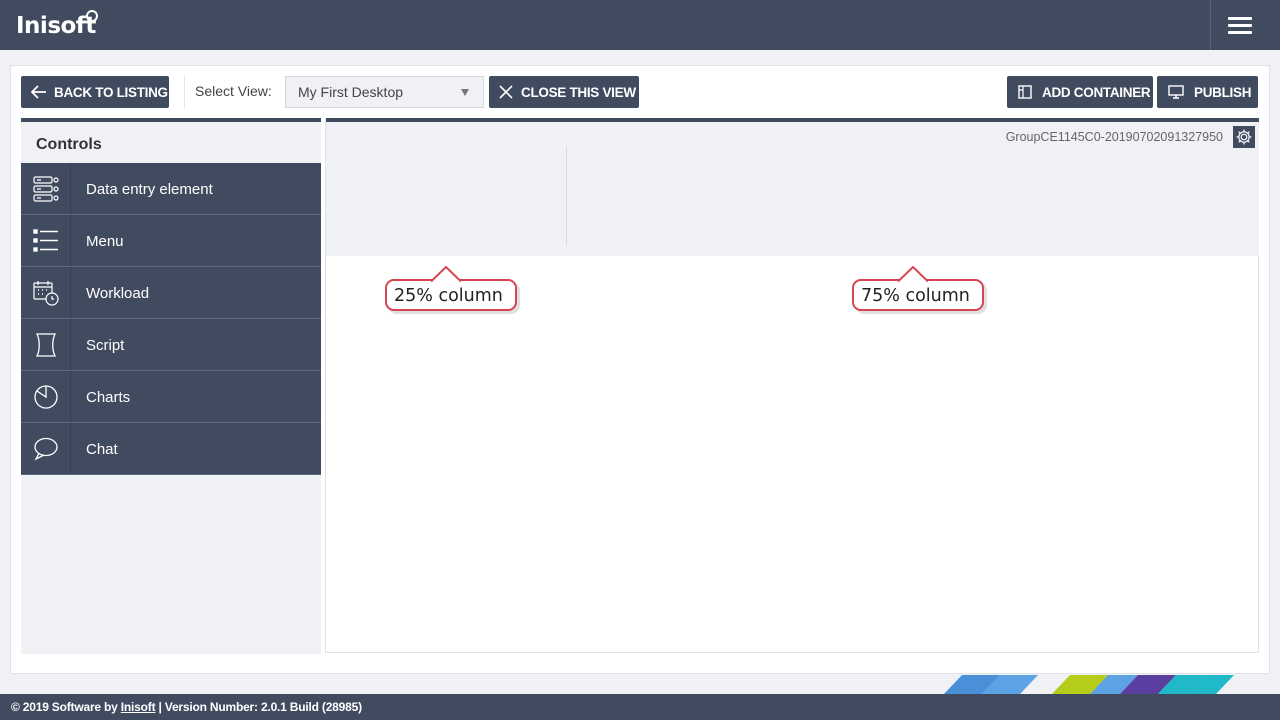 The width and height of the screenshot is (1280, 720). Describe the element at coordinates (1114, 137) in the screenshot. I see `group-name: GroupCE1145C0-20190702091327950` at that location.